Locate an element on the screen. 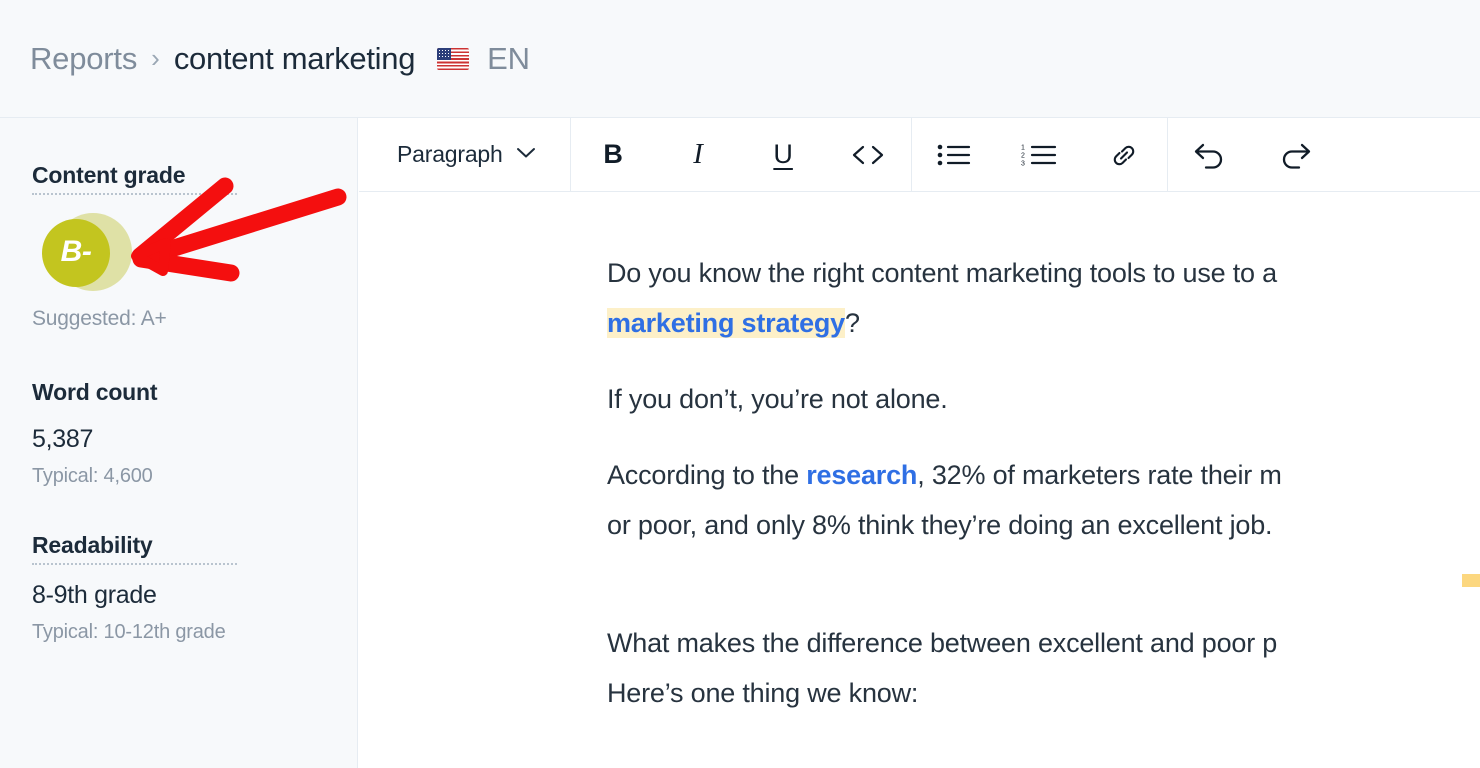 The height and width of the screenshot is (768, 1480). undo-icon is located at coordinates (1210, 155).